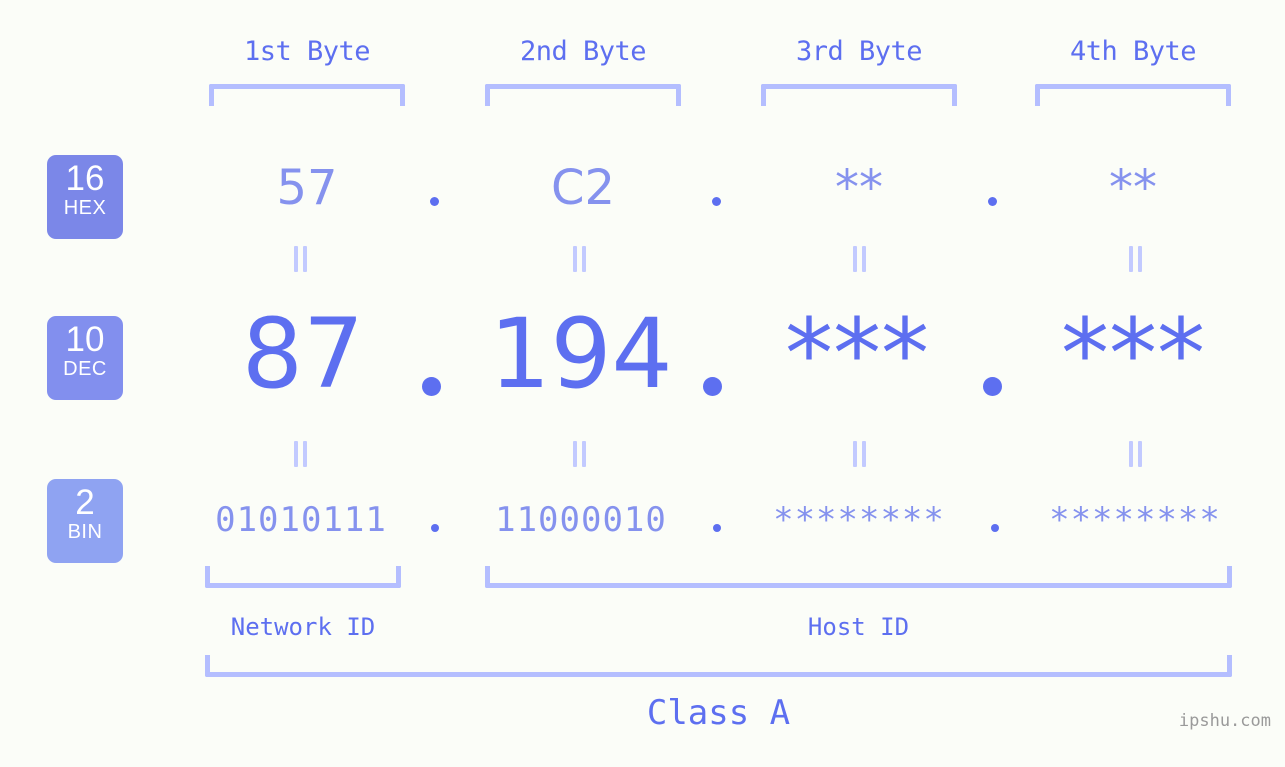 The height and width of the screenshot is (767, 1285). Describe the element at coordinates (1133, 188) in the screenshot. I see `hex-byte-4: **` at that location.